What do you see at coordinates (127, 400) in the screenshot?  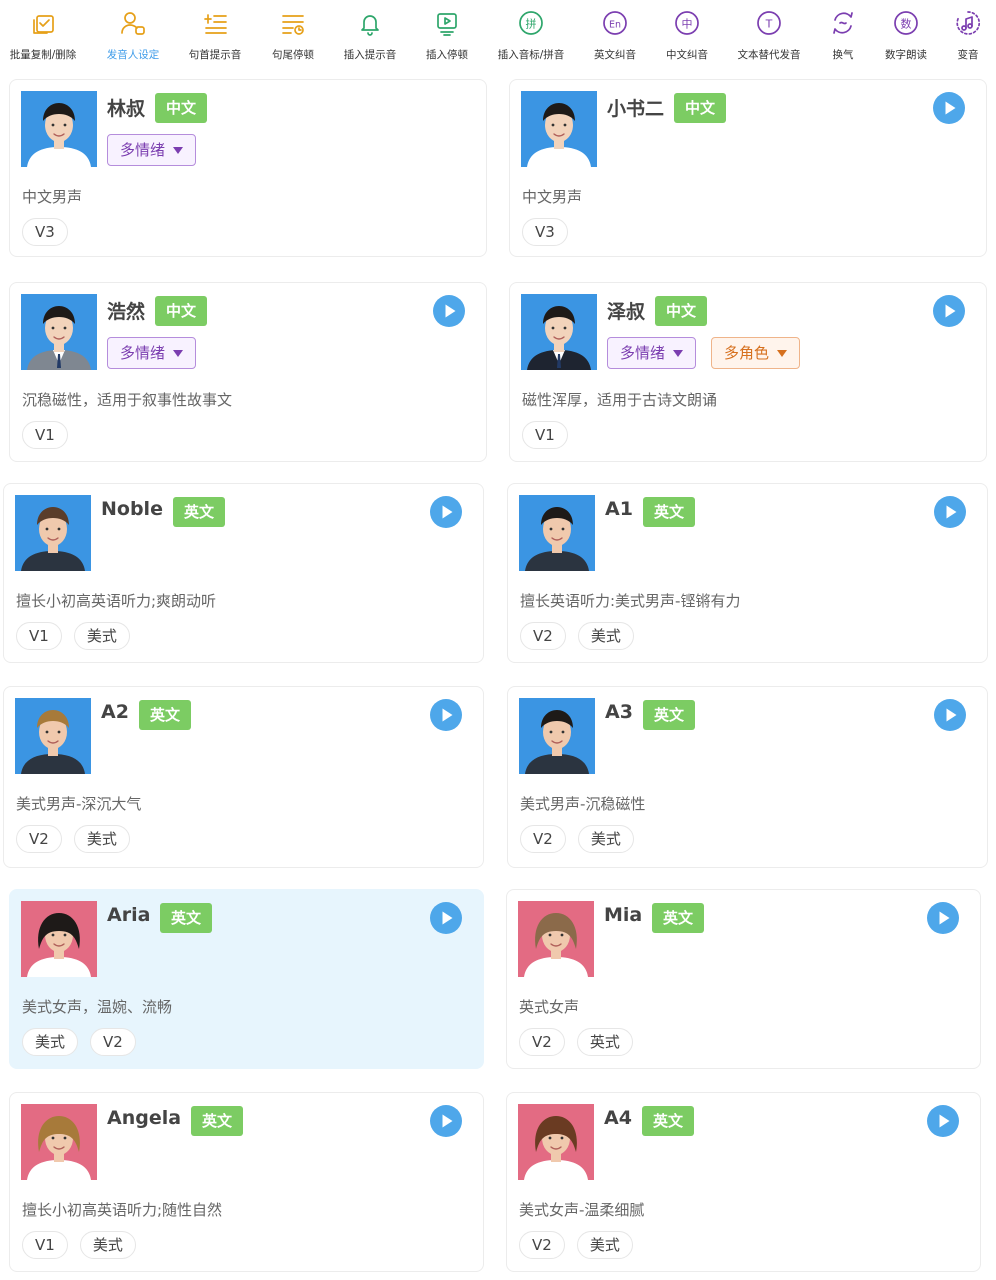 I see `voice-description: 沉稳磁性，适用于叙事性故事文` at bounding box center [127, 400].